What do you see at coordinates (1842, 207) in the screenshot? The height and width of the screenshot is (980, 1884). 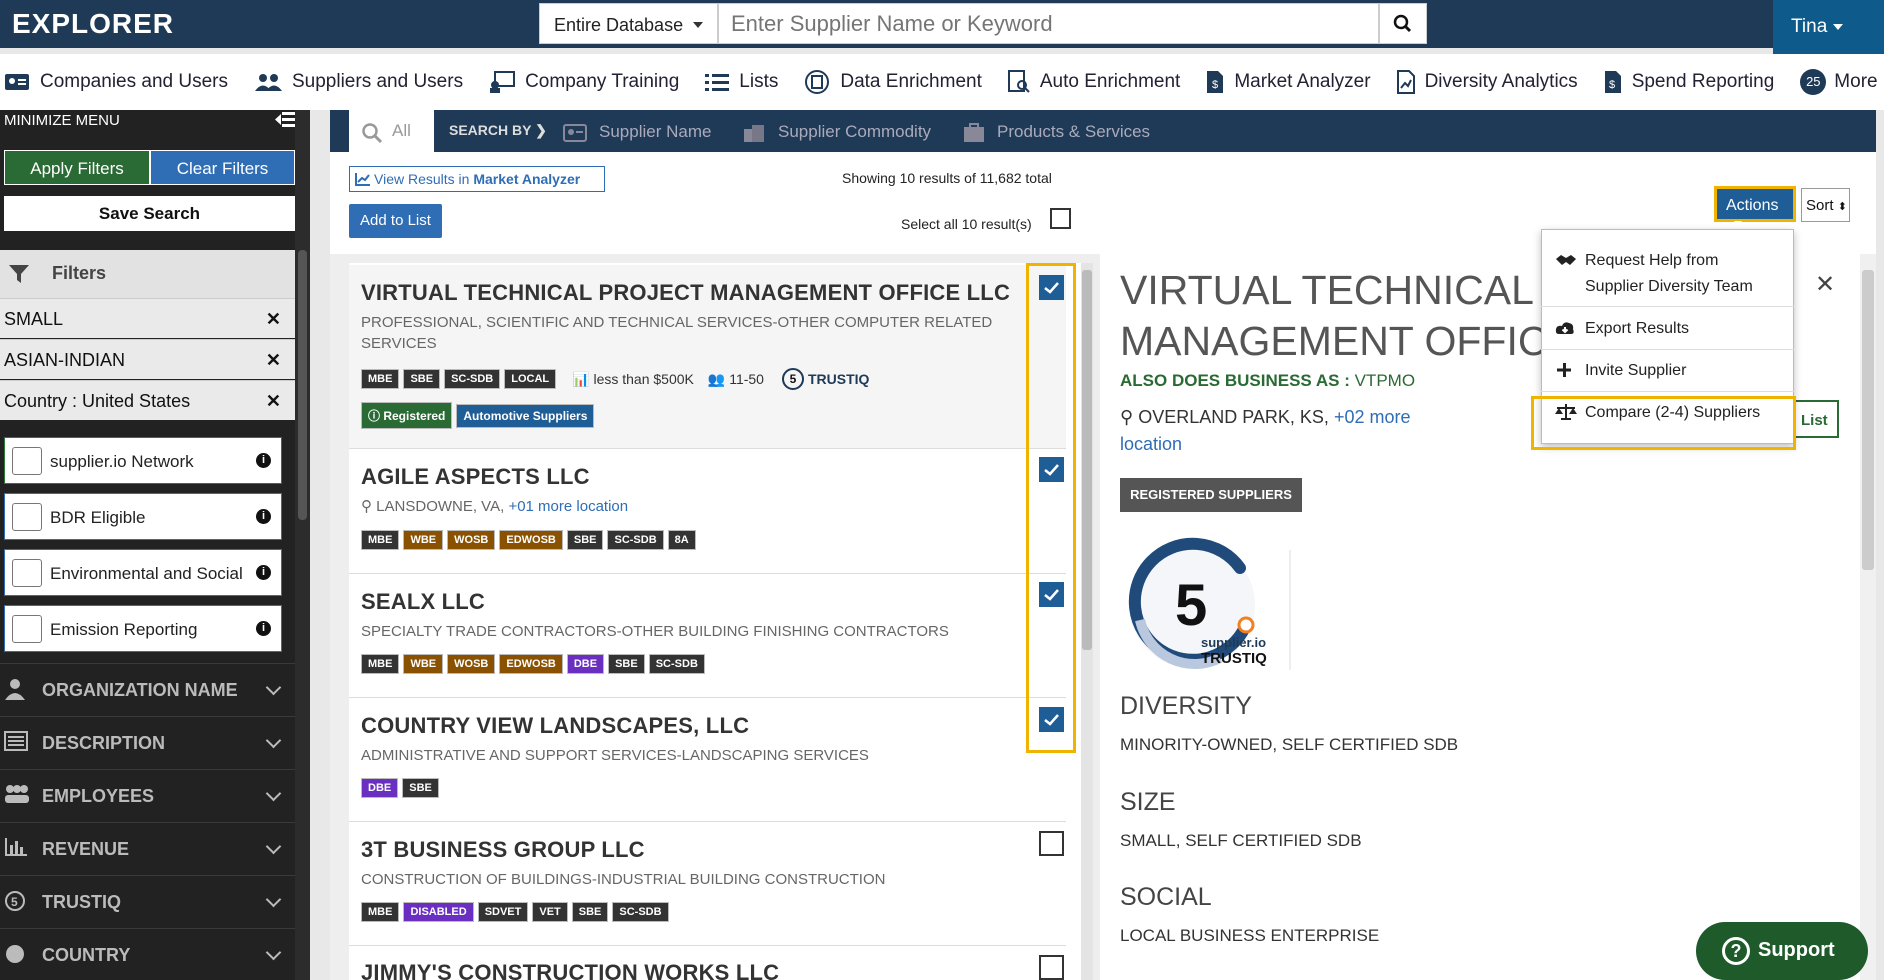 I see `sort-icon: ⬍` at bounding box center [1842, 207].